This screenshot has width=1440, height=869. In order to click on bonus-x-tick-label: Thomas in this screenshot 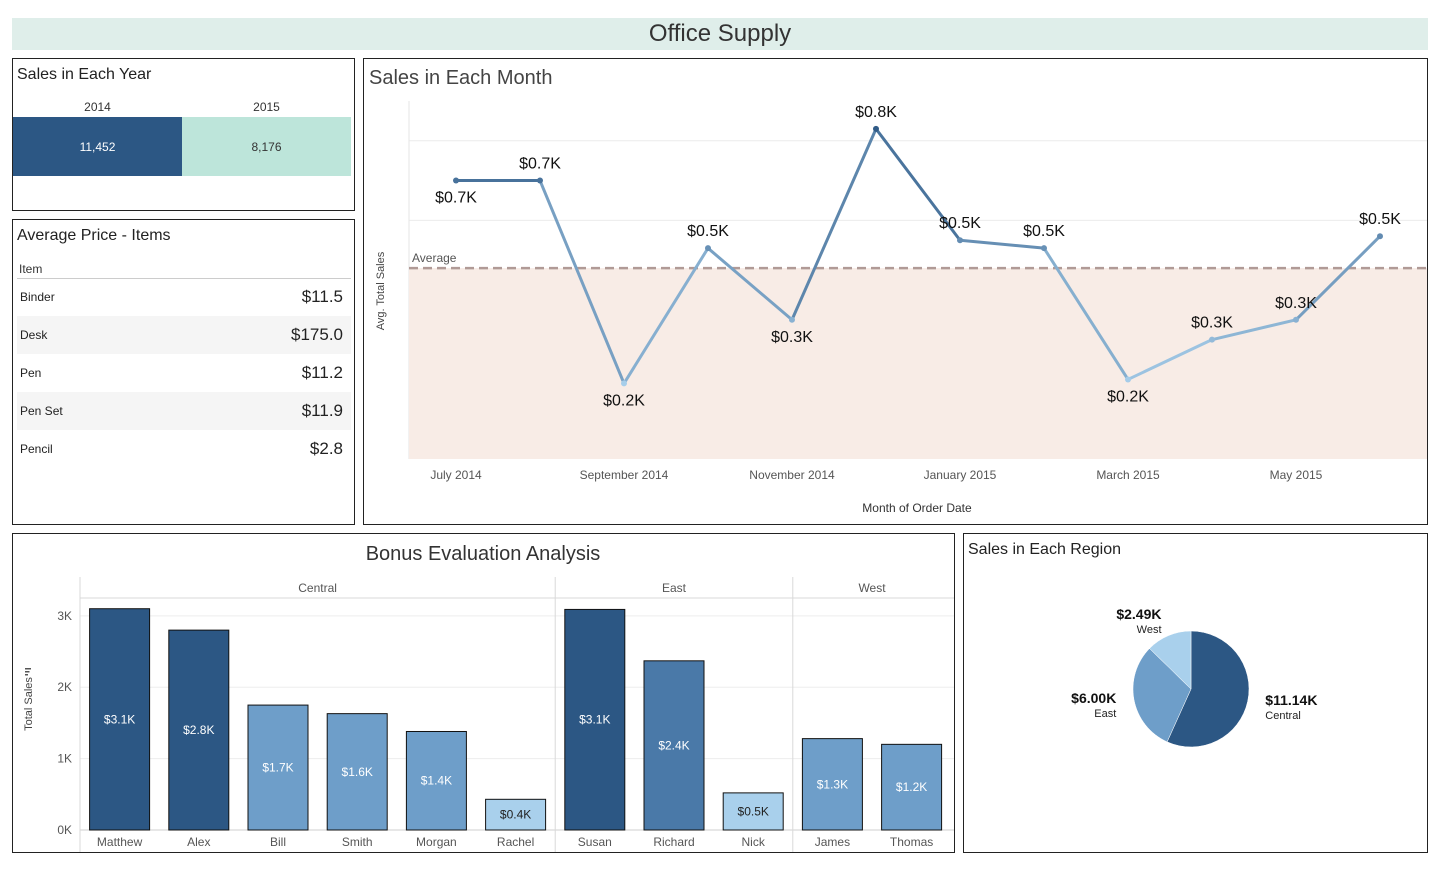, I will do `click(911, 842)`.